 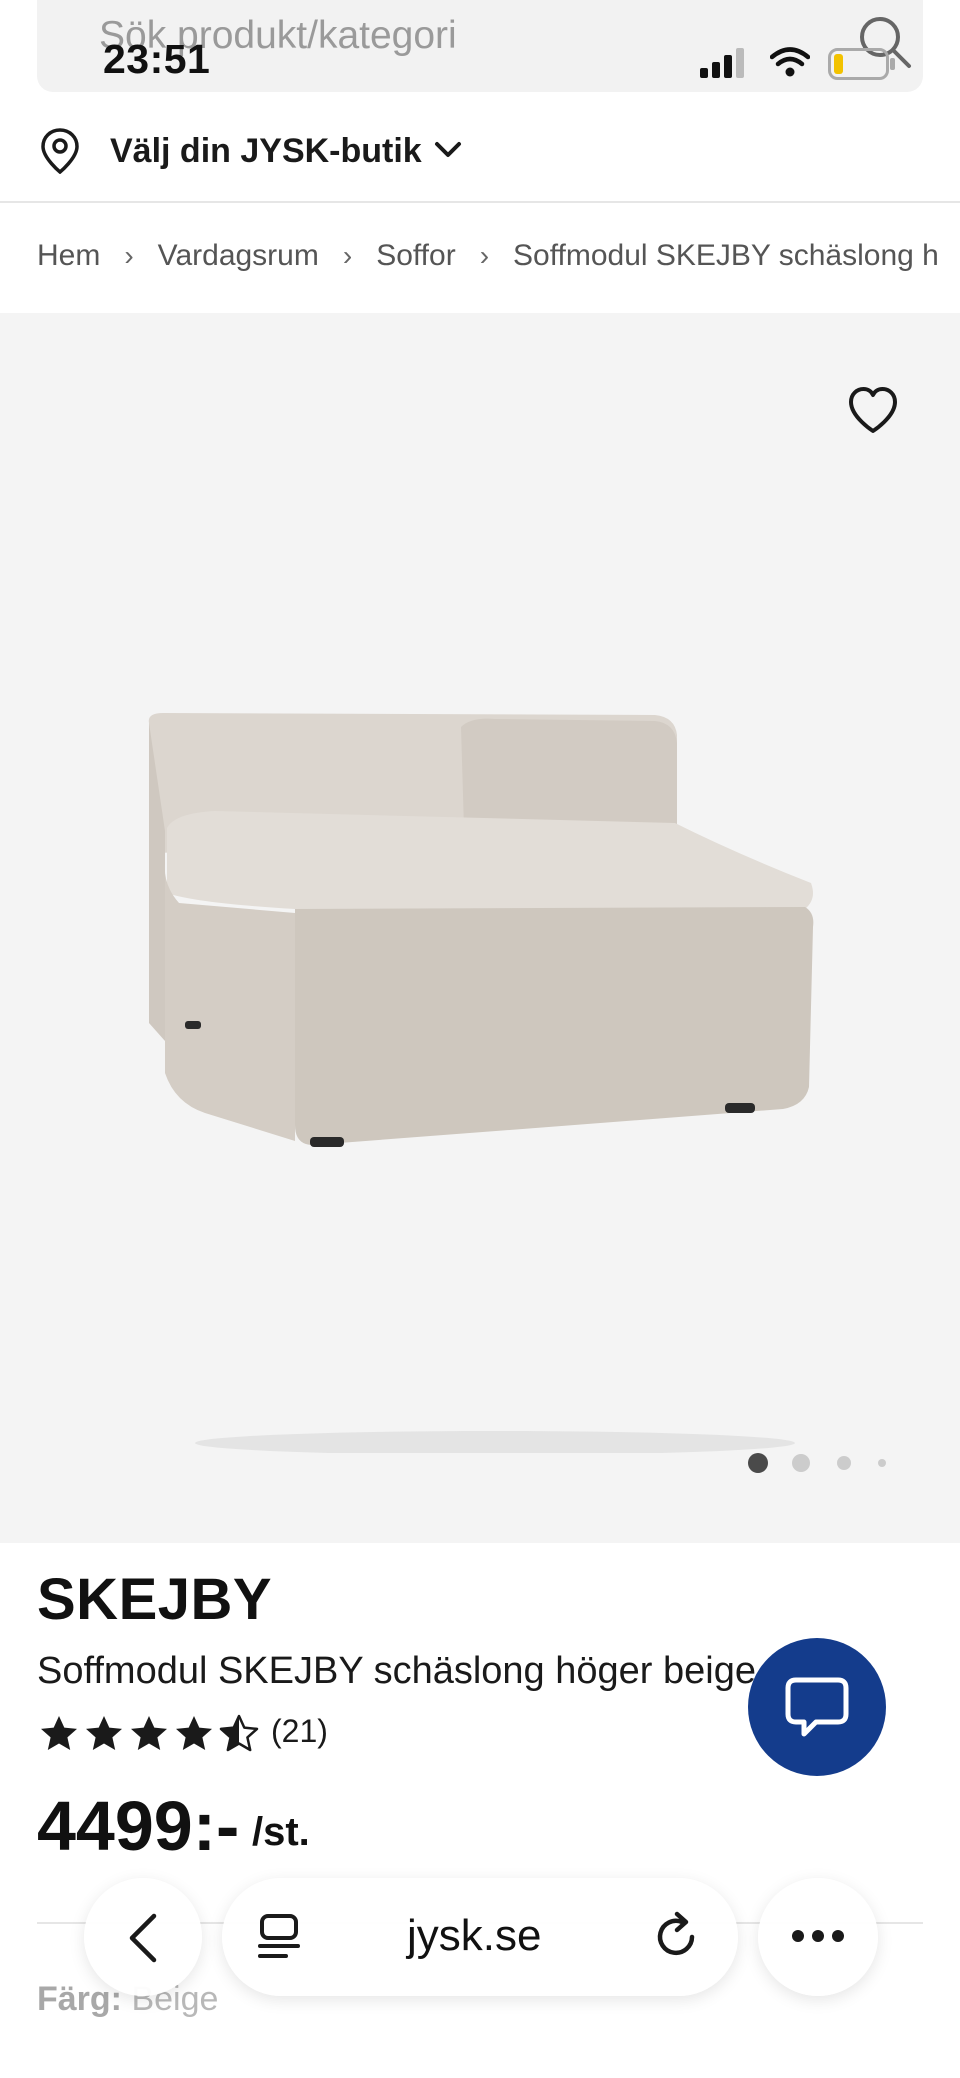 I want to click on star-half-icon, so click(x=239, y=1733).